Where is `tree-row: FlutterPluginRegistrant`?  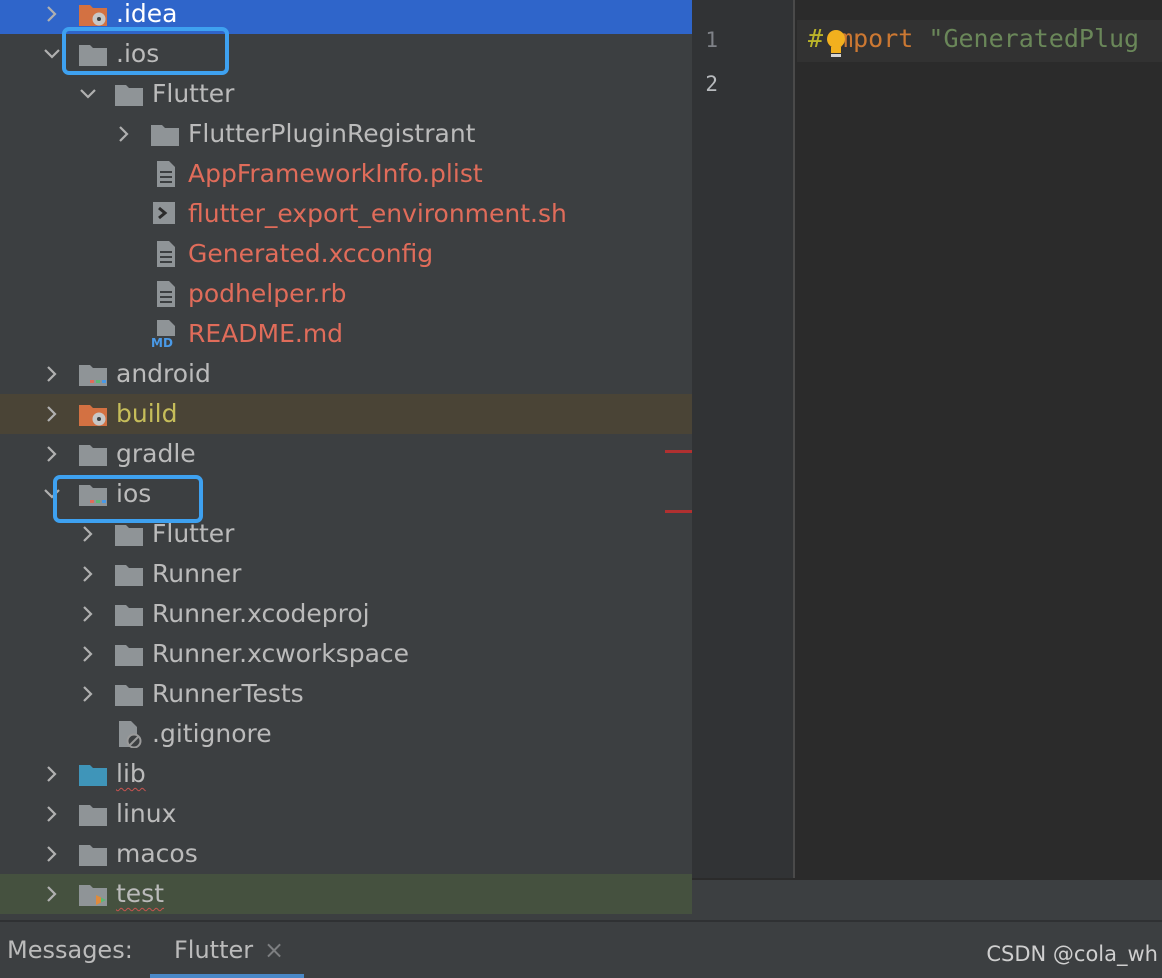 tree-row: FlutterPluginRegistrant is located at coordinates (346, 134).